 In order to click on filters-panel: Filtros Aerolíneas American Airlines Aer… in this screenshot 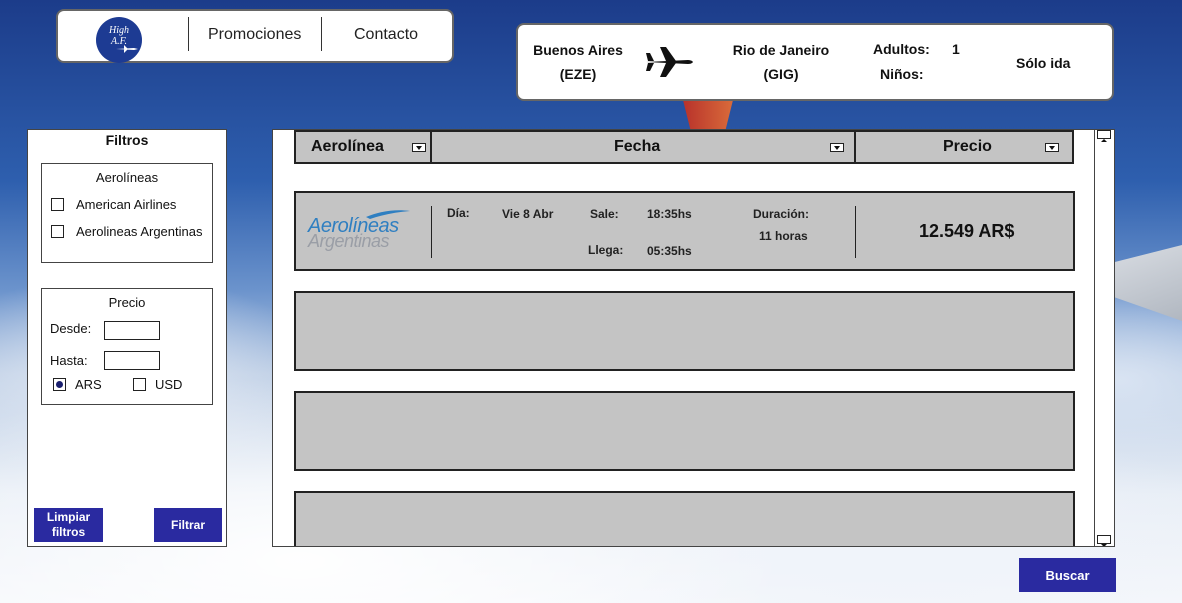, I will do `click(127, 338)`.